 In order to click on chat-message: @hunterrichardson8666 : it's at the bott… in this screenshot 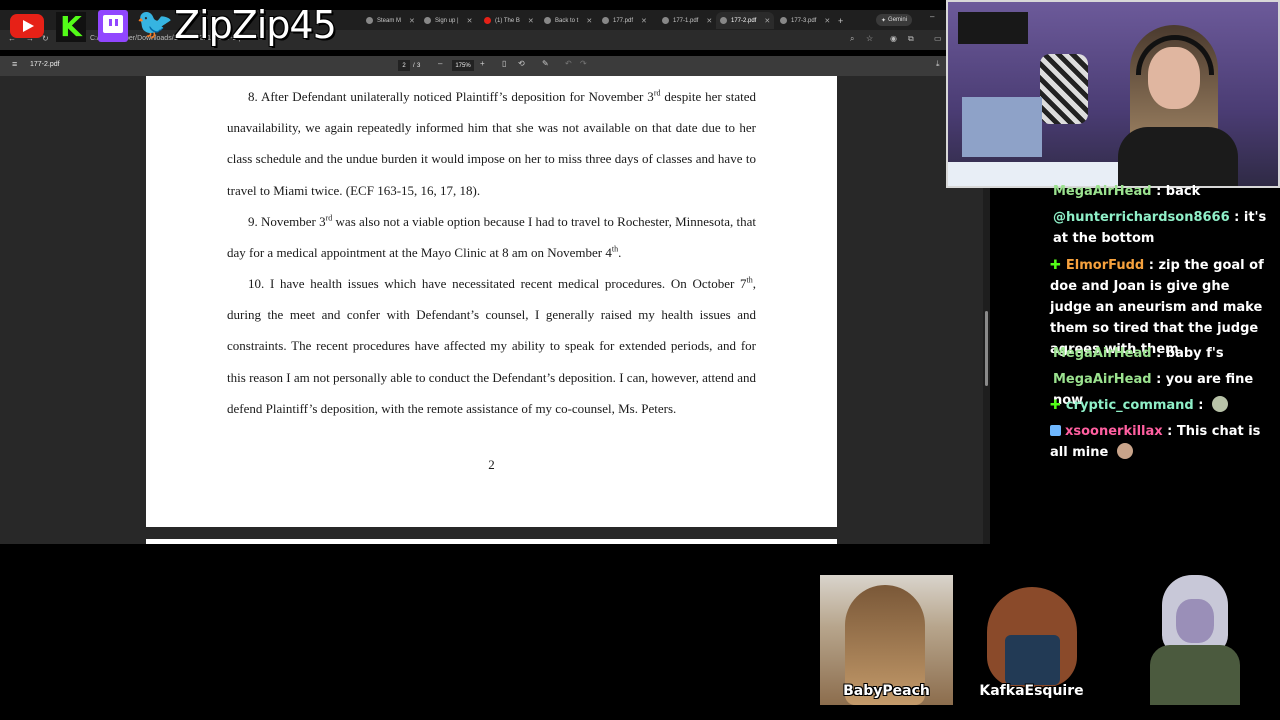, I will do `click(1164, 228)`.